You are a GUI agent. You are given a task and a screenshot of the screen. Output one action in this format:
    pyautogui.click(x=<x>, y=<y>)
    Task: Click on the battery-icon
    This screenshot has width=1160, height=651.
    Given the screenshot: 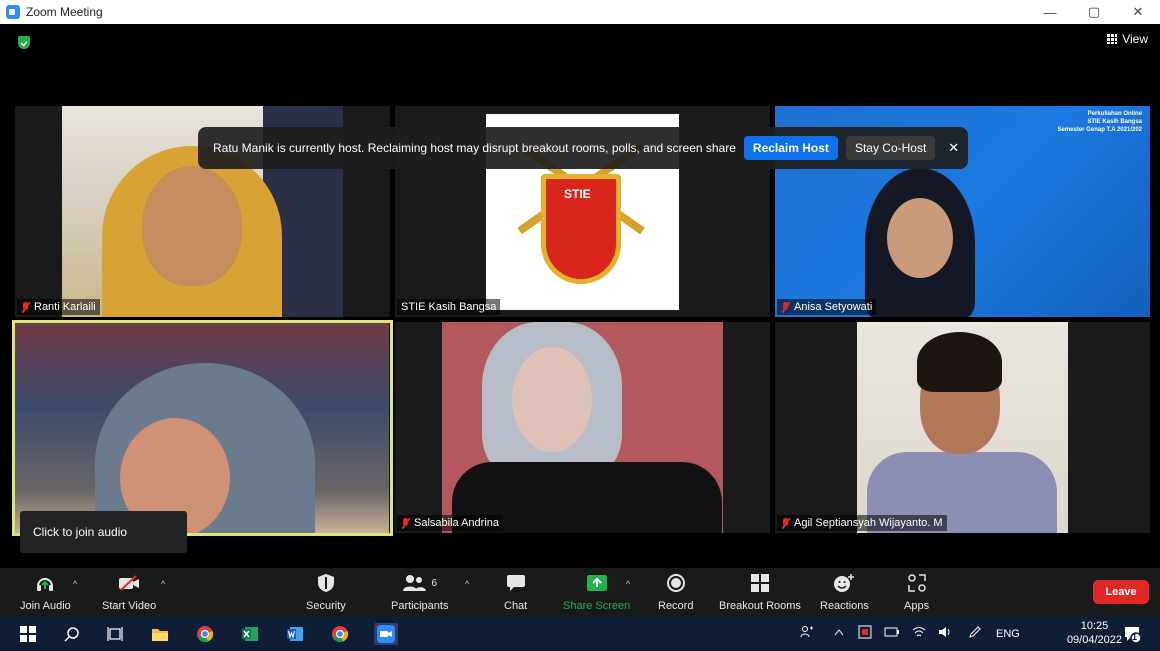 What is the action you would take?
    pyautogui.click(x=892, y=633)
    